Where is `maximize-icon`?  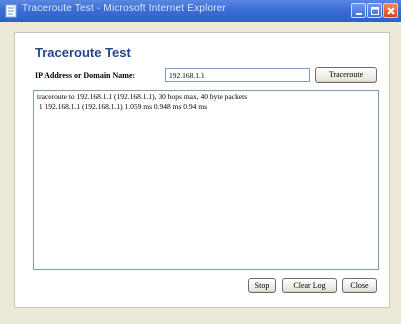 maximize-icon is located at coordinates (375, 11).